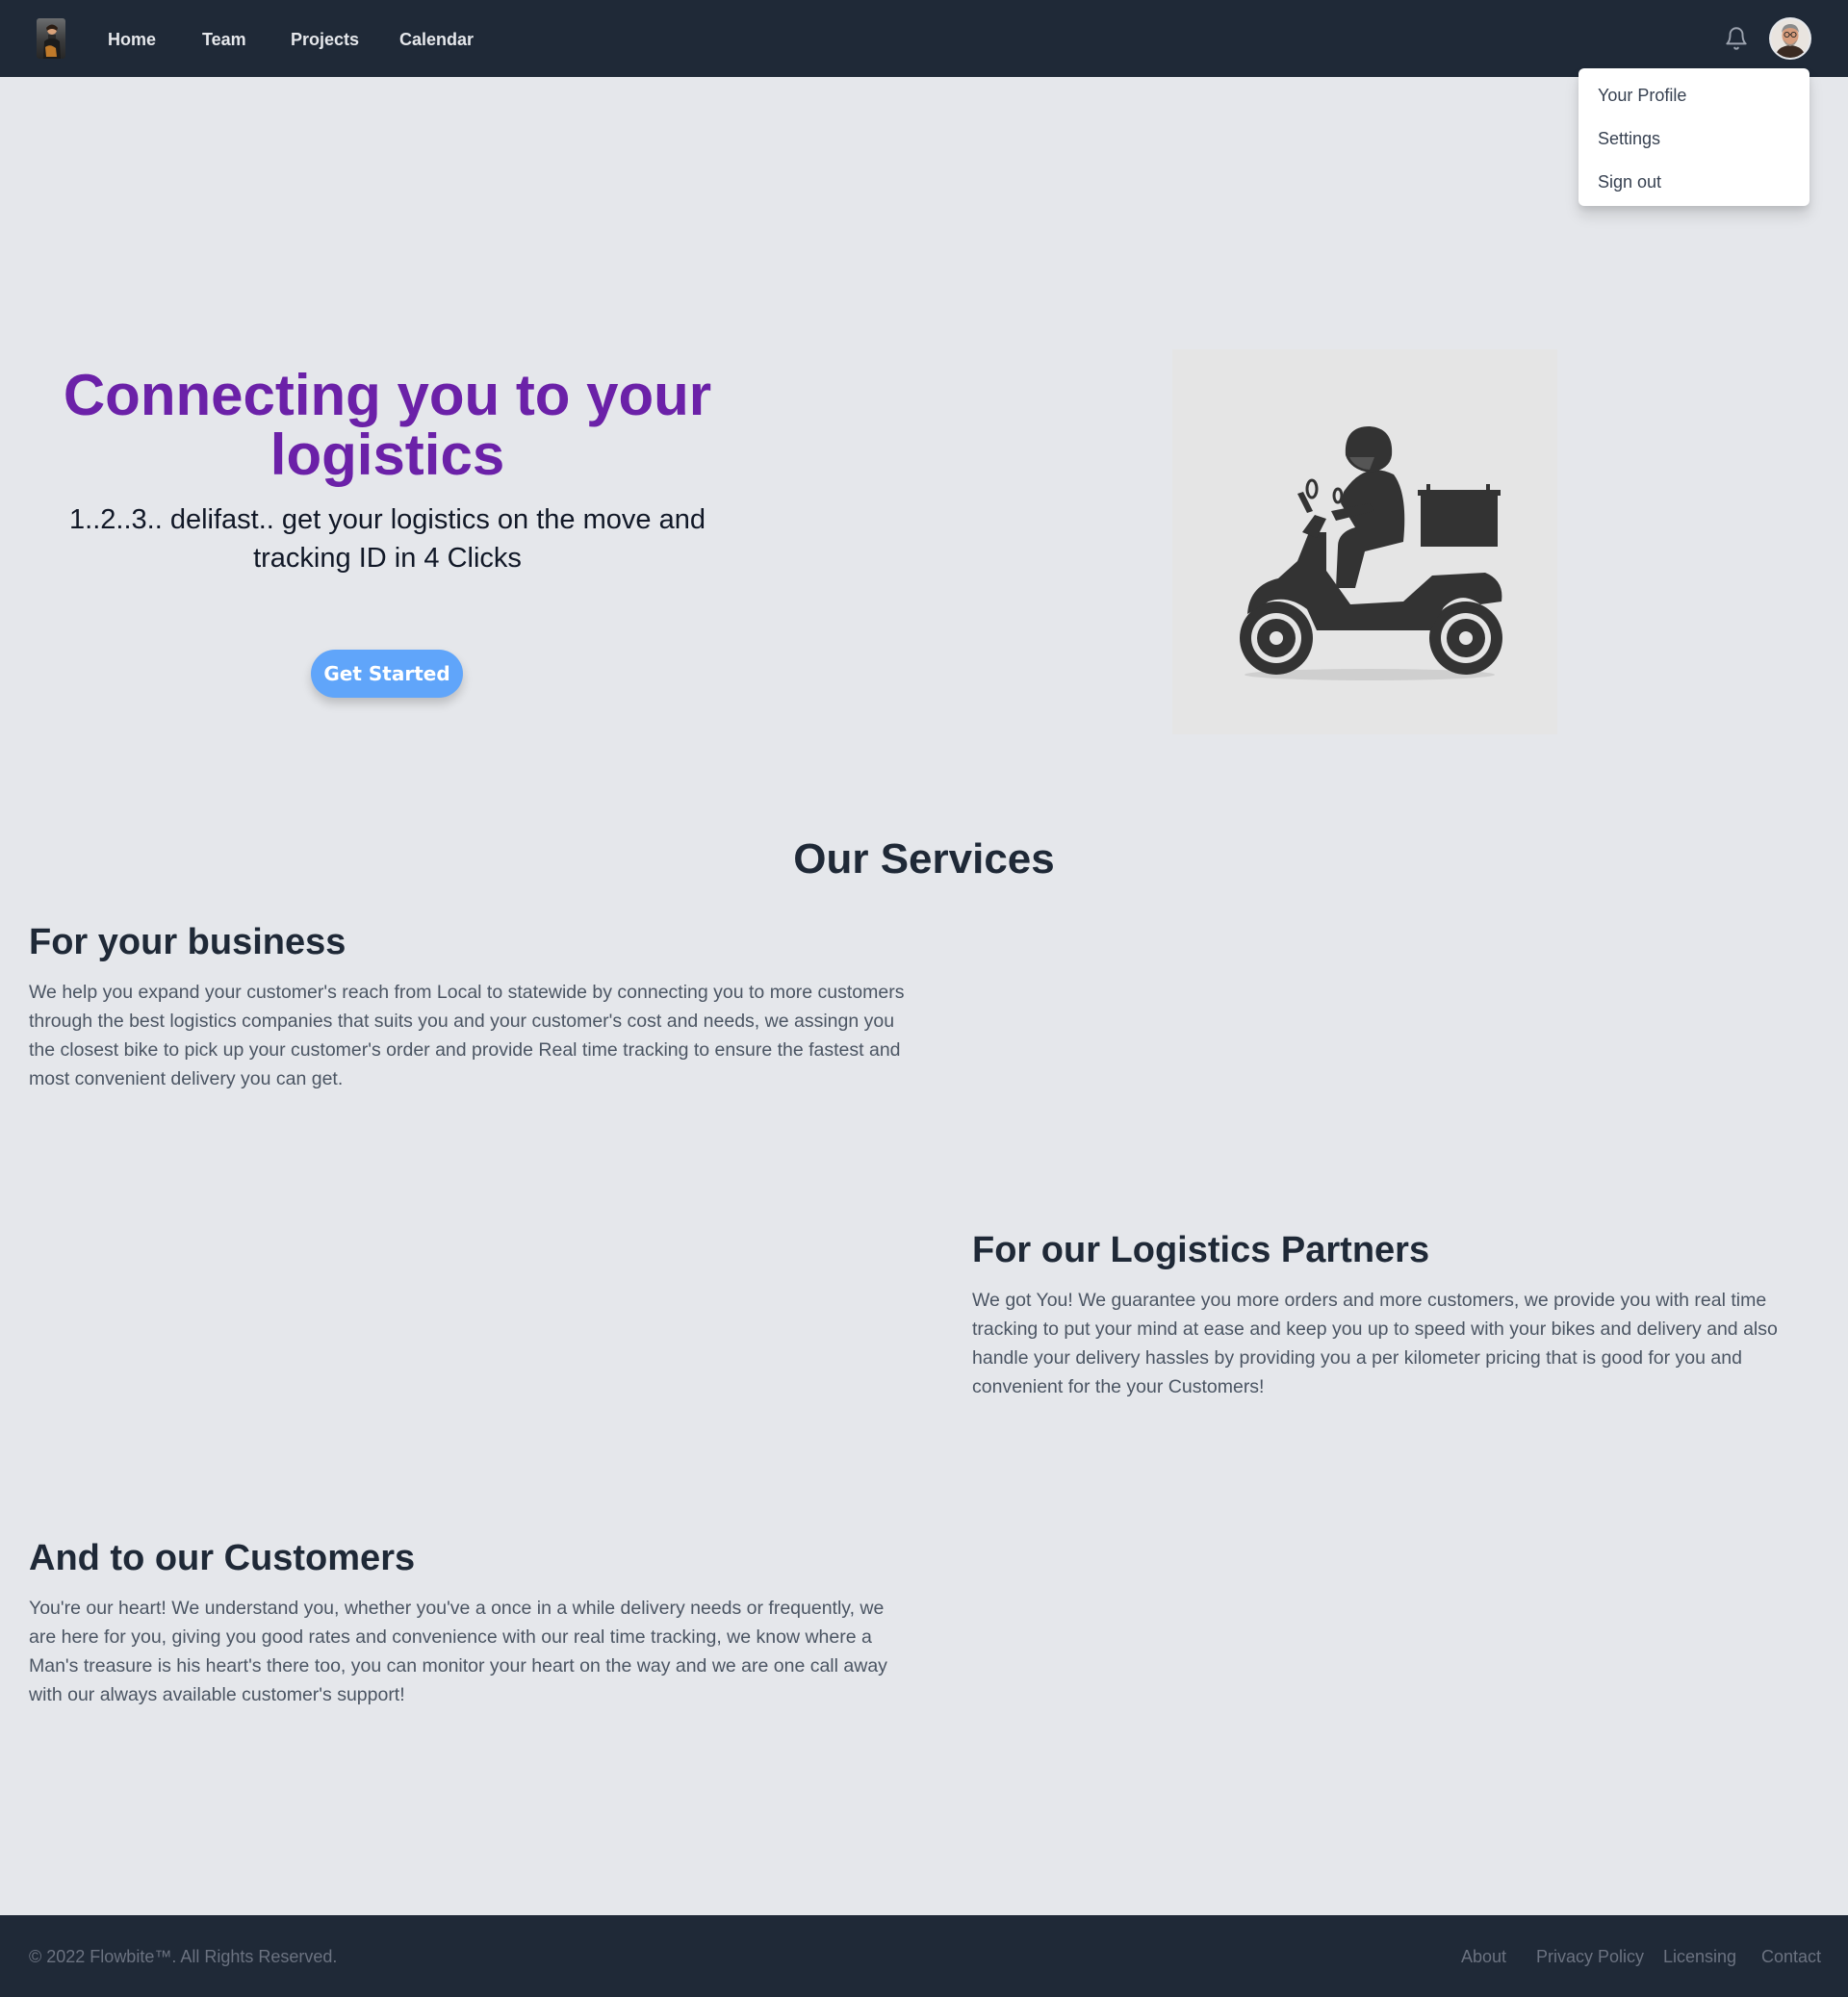 This screenshot has height=1997, width=1848. What do you see at coordinates (51, 38) in the screenshot?
I see `brand-logo` at bounding box center [51, 38].